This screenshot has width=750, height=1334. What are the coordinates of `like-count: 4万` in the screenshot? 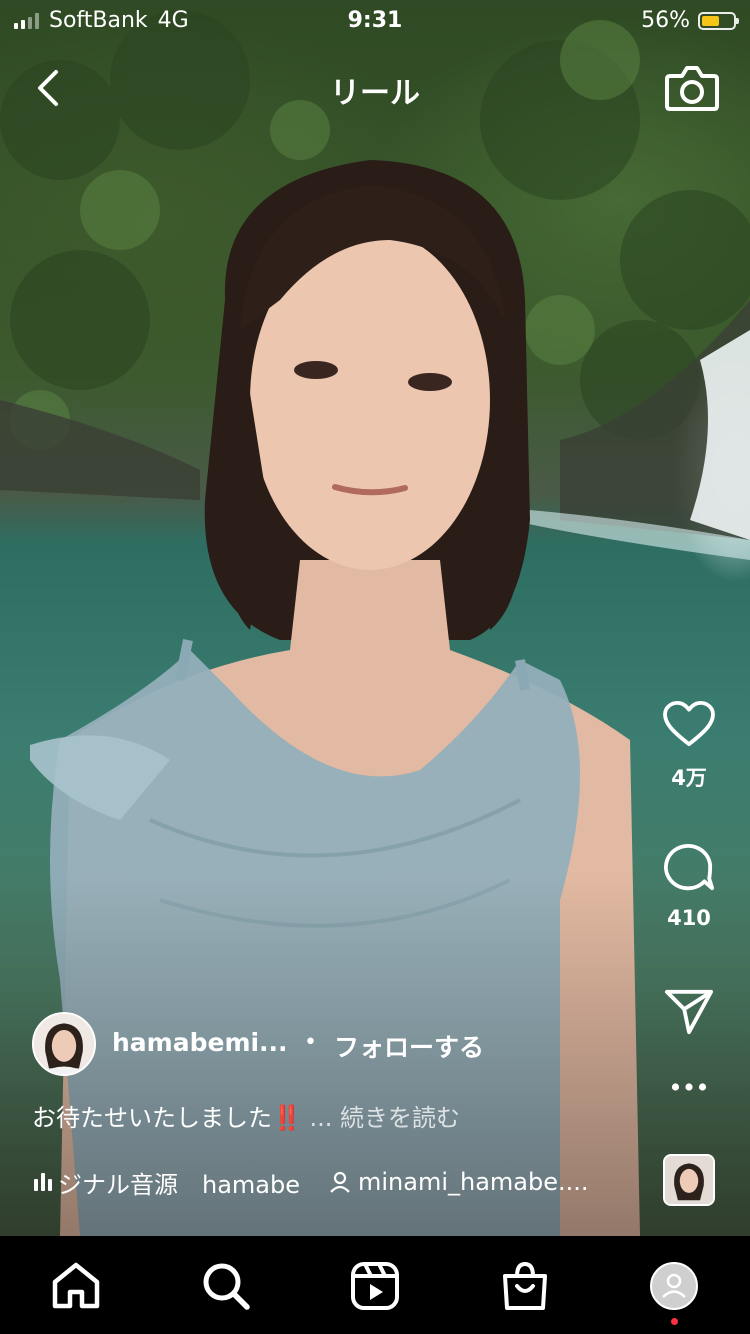 It's located at (689, 778).